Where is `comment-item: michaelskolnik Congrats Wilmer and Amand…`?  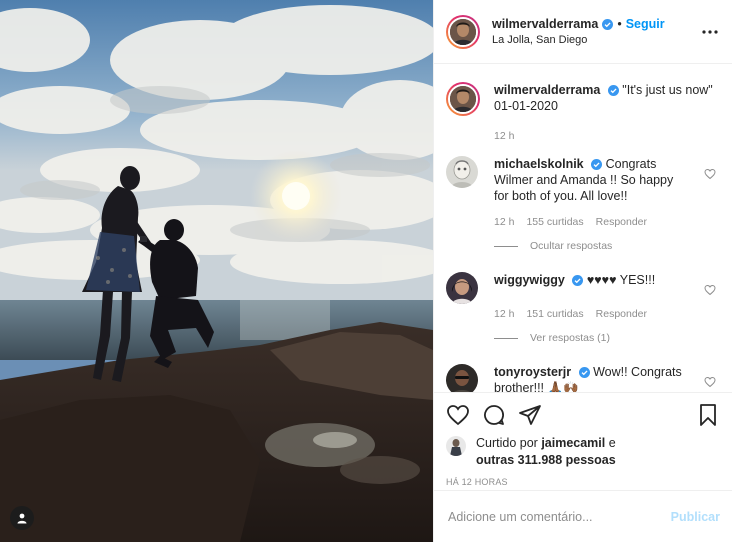 comment-item: michaelskolnik Congrats Wilmer and Amand… is located at coordinates (581, 193).